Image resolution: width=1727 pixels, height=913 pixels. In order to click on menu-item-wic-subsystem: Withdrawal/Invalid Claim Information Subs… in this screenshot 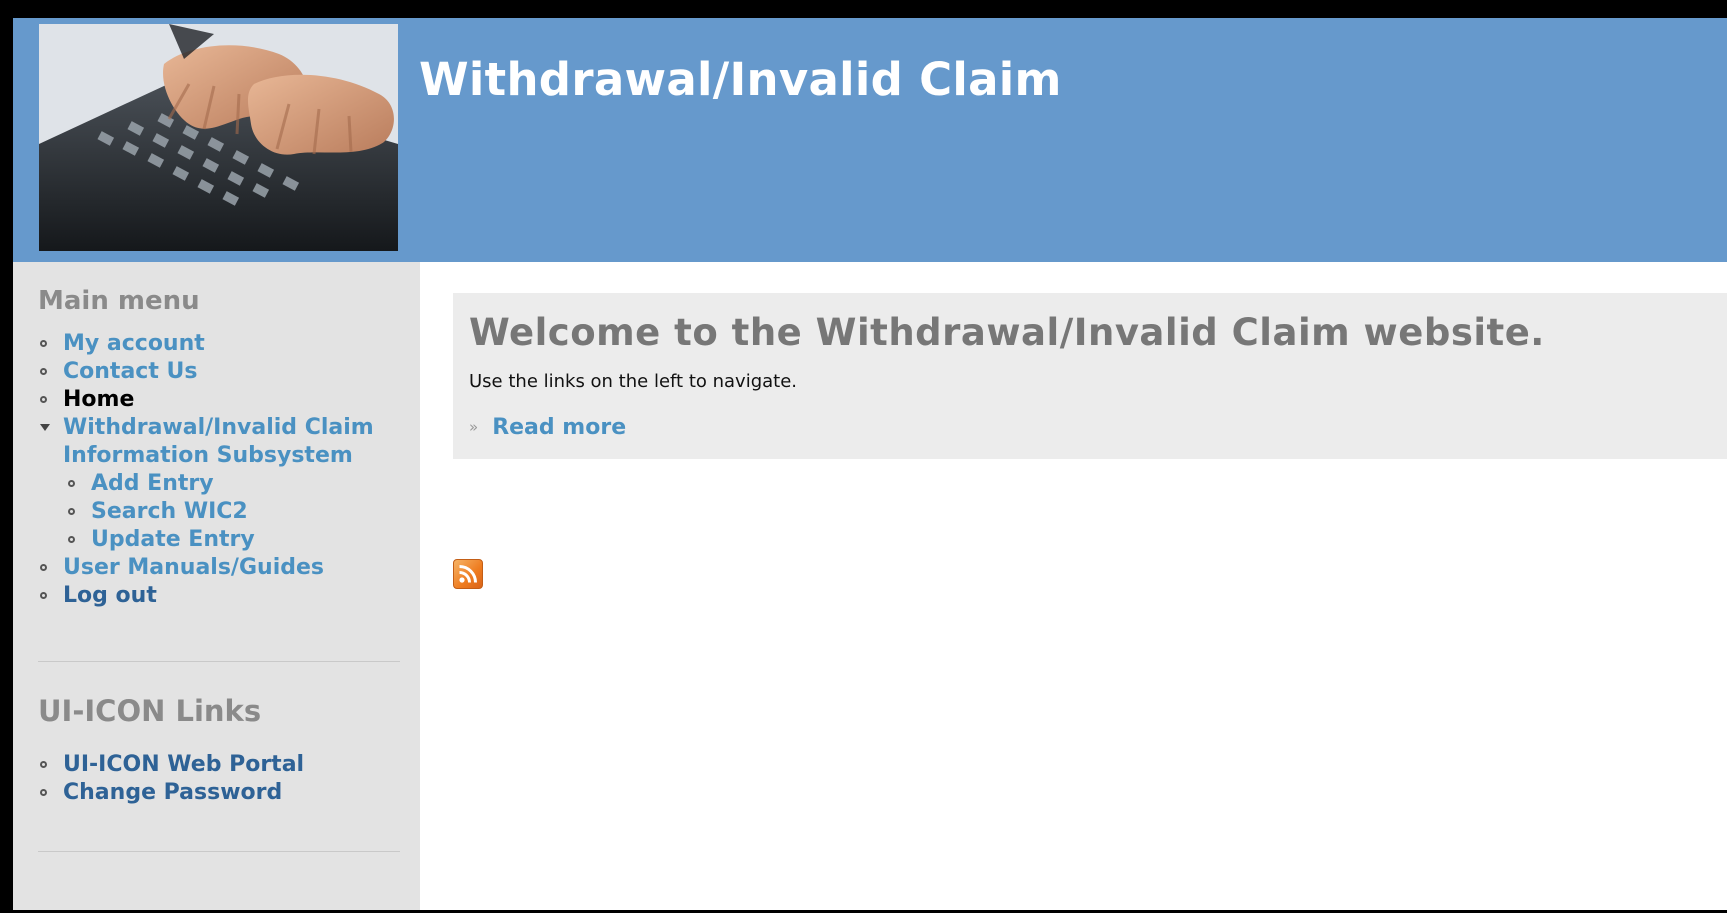, I will do `click(206, 442)`.